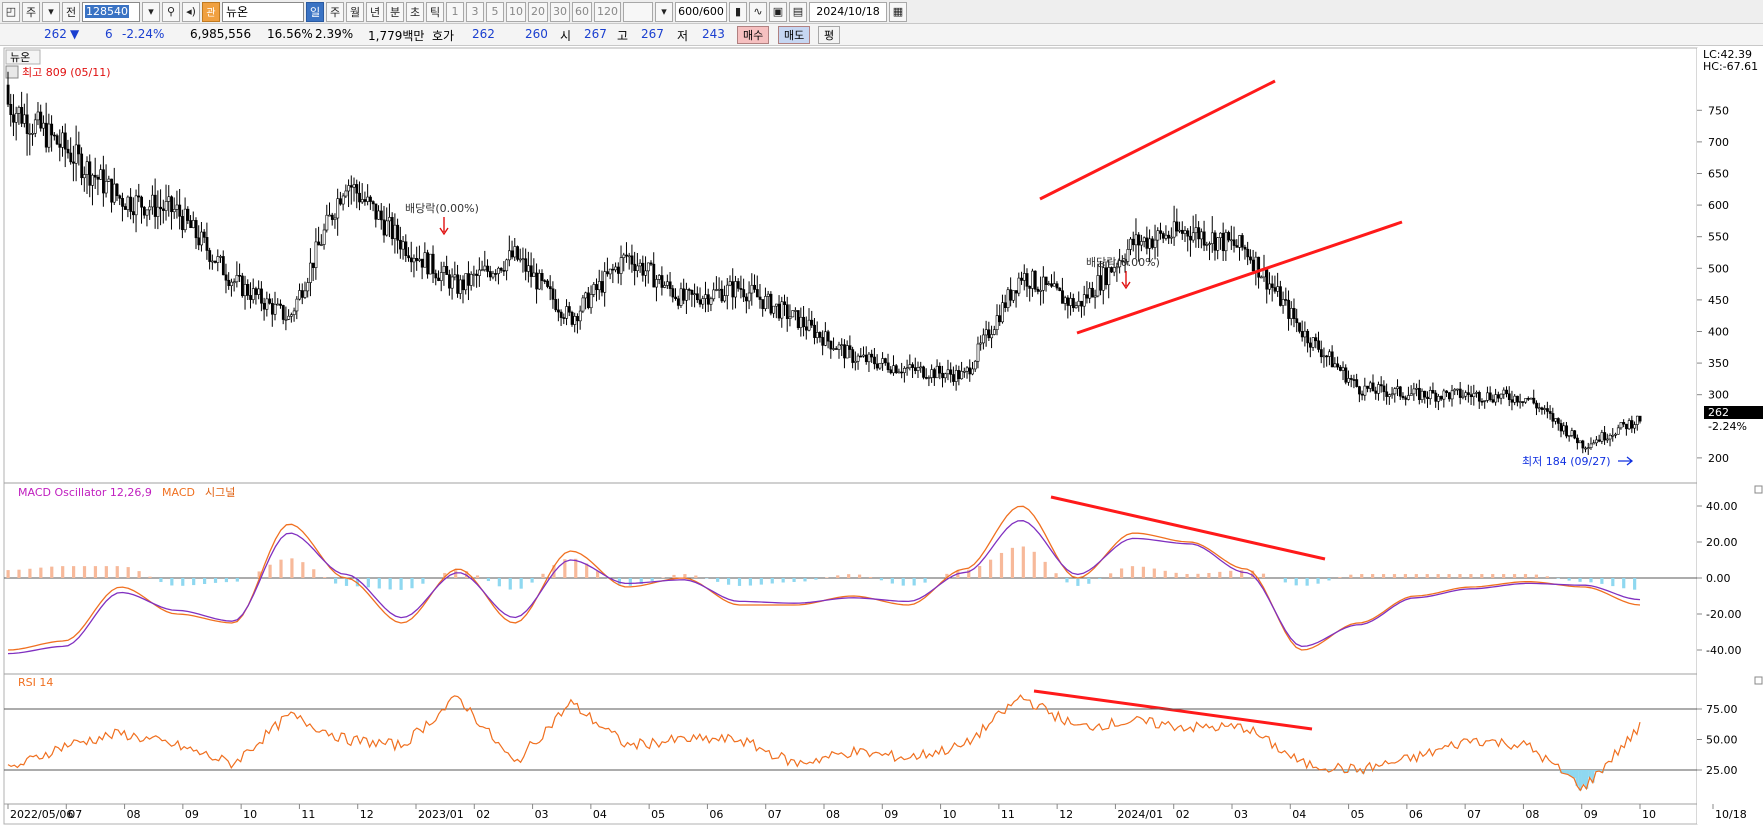 The height and width of the screenshot is (825, 1763). I want to click on code-dropdown-icon: ▾, so click(151, 11).